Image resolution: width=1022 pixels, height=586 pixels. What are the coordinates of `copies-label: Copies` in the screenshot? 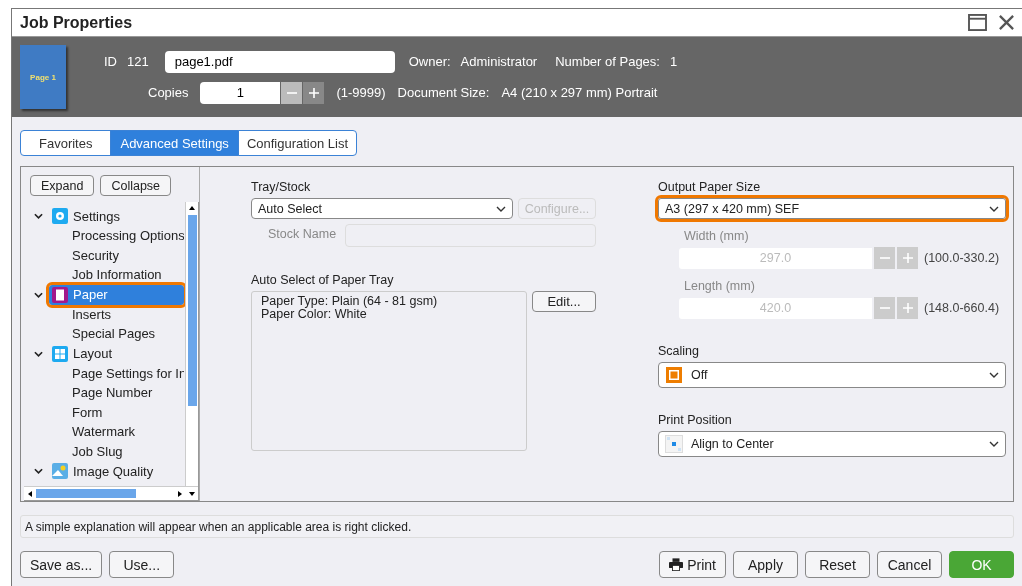 It's located at (168, 92).